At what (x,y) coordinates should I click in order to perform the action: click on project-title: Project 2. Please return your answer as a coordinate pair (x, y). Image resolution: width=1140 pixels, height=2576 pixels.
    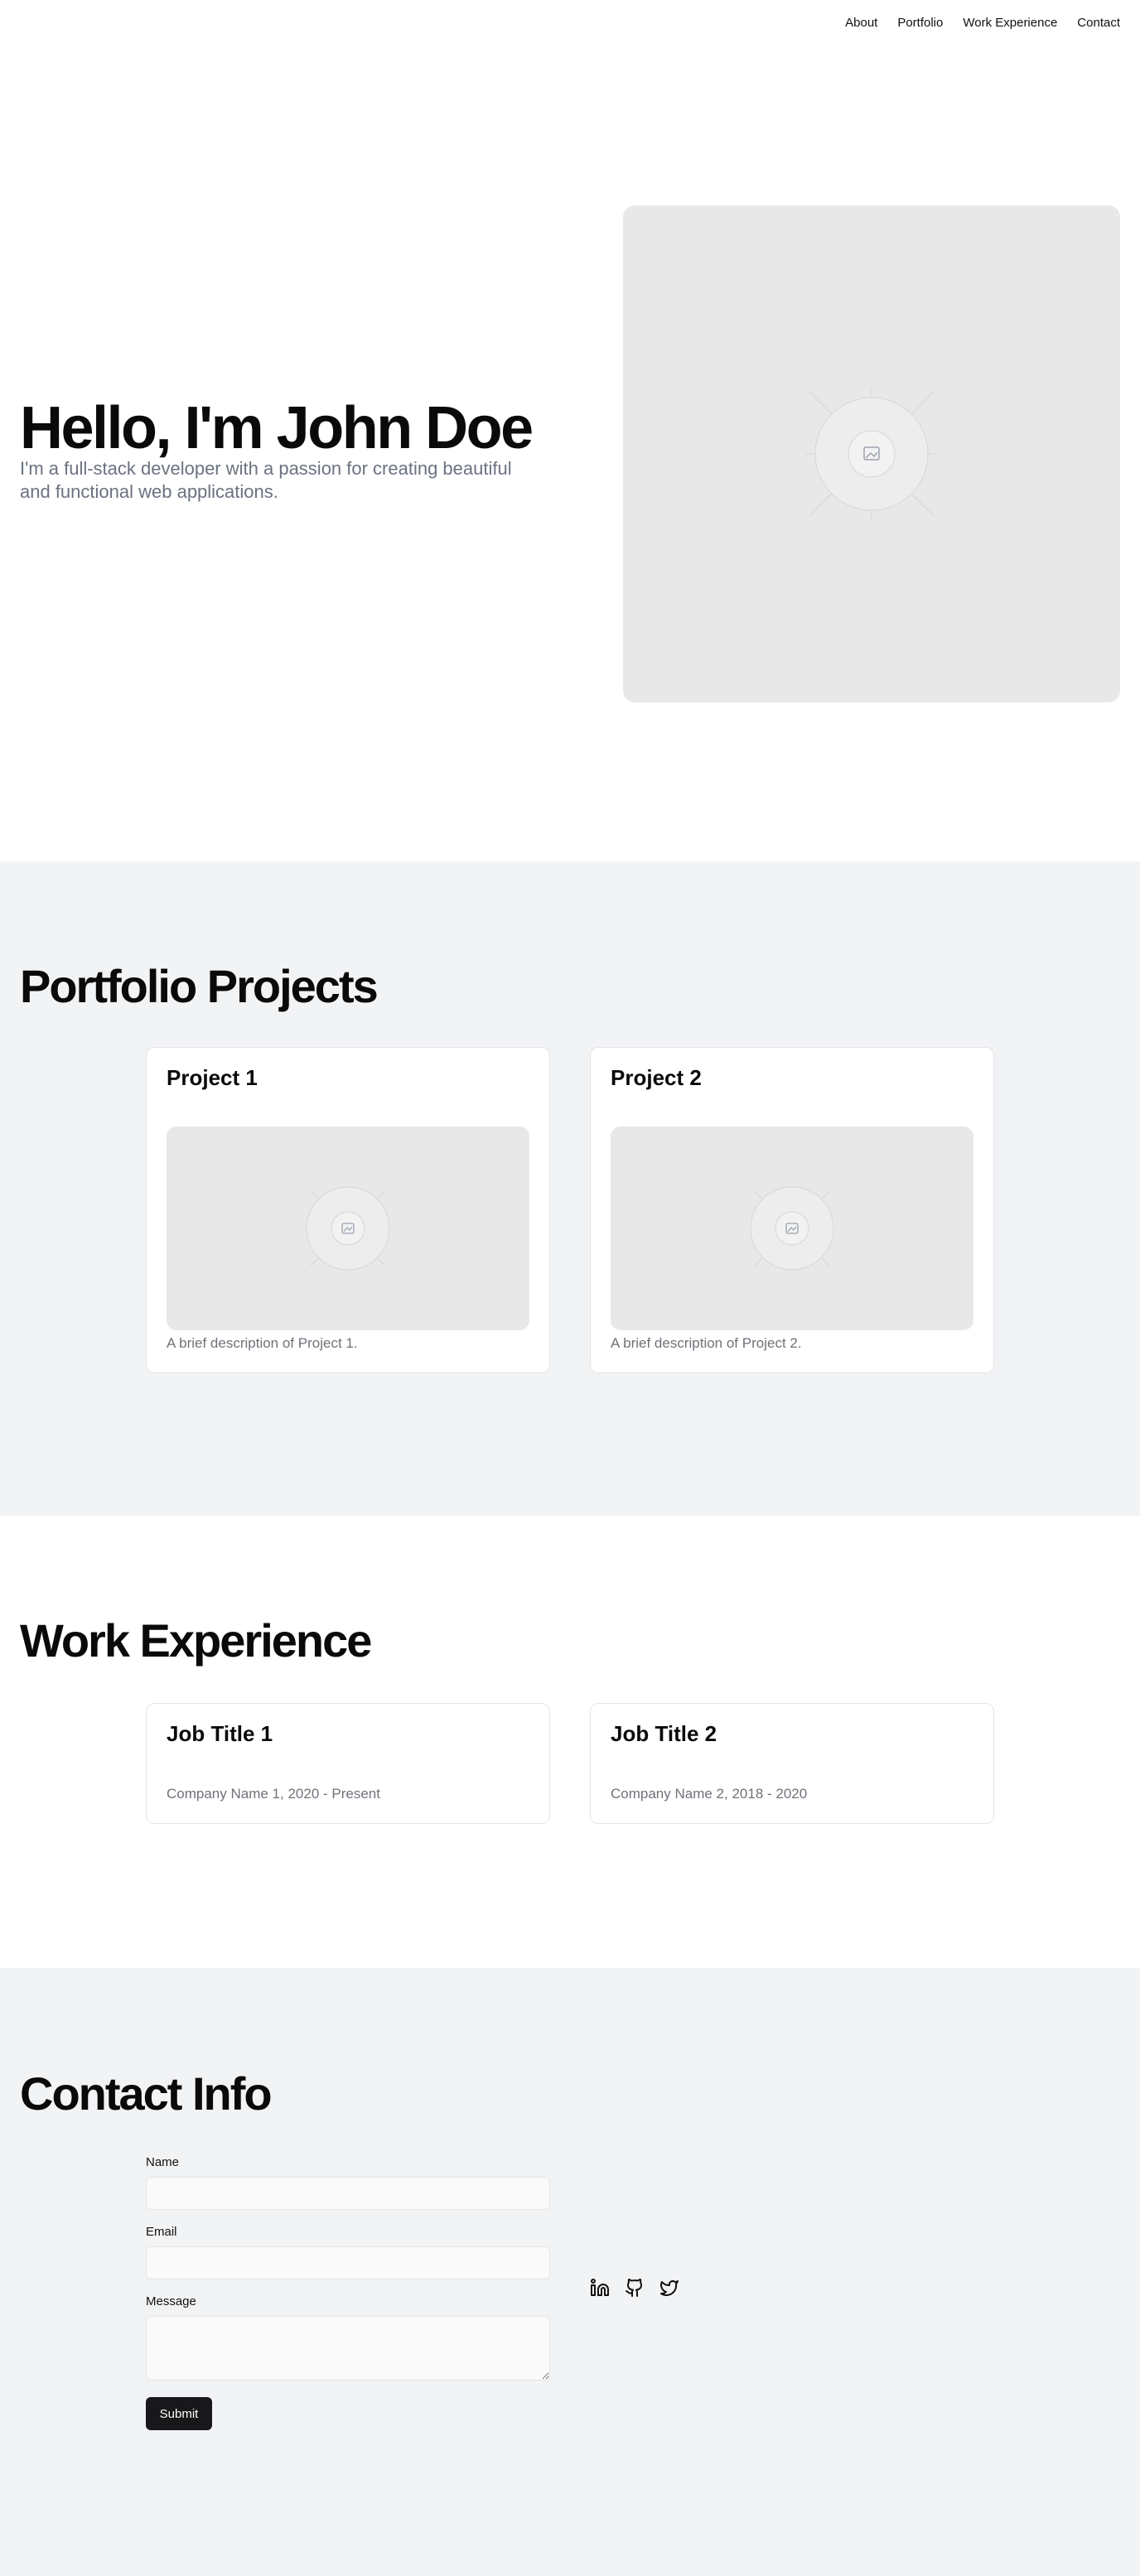
    Looking at the image, I should click on (656, 1077).